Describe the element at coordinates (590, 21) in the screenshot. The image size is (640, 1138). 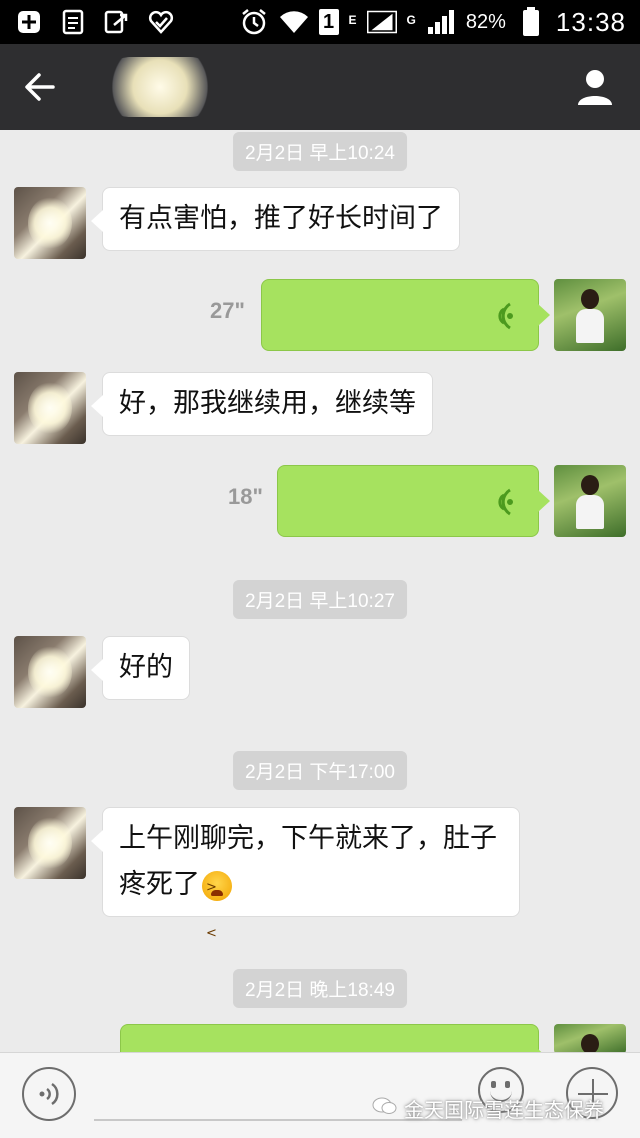
I see `clock: 13:38` at that location.